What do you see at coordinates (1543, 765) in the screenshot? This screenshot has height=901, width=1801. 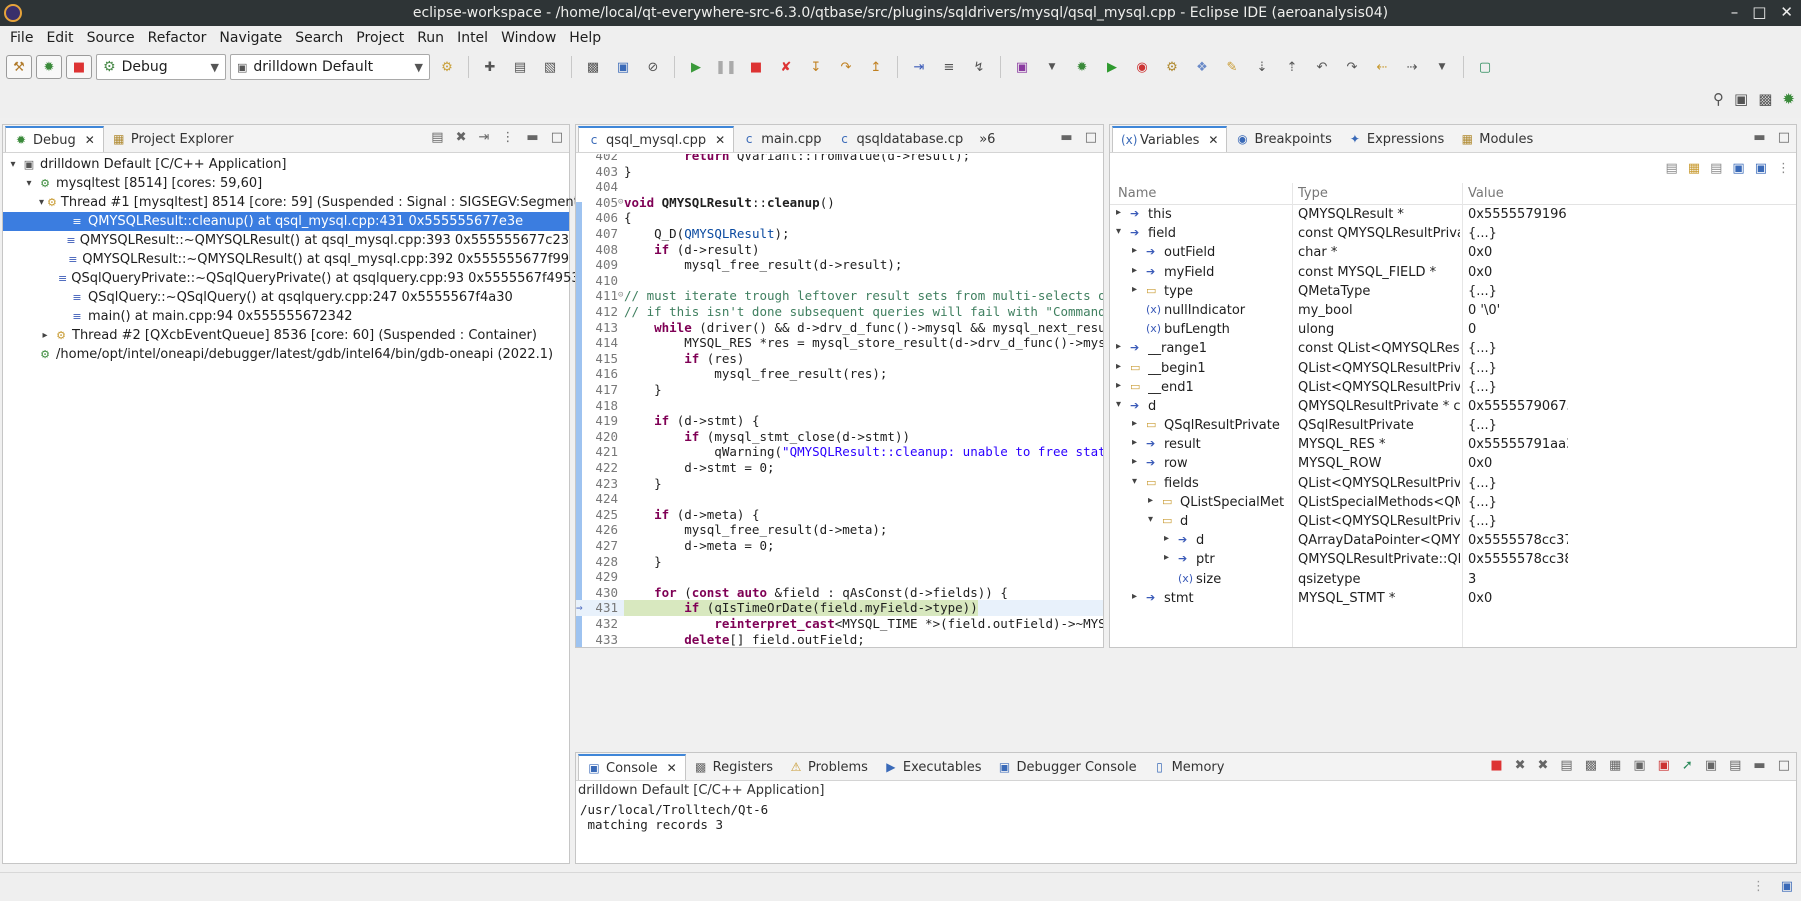 I see `remove-all-terminated-icon: ✖` at bounding box center [1543, 765].